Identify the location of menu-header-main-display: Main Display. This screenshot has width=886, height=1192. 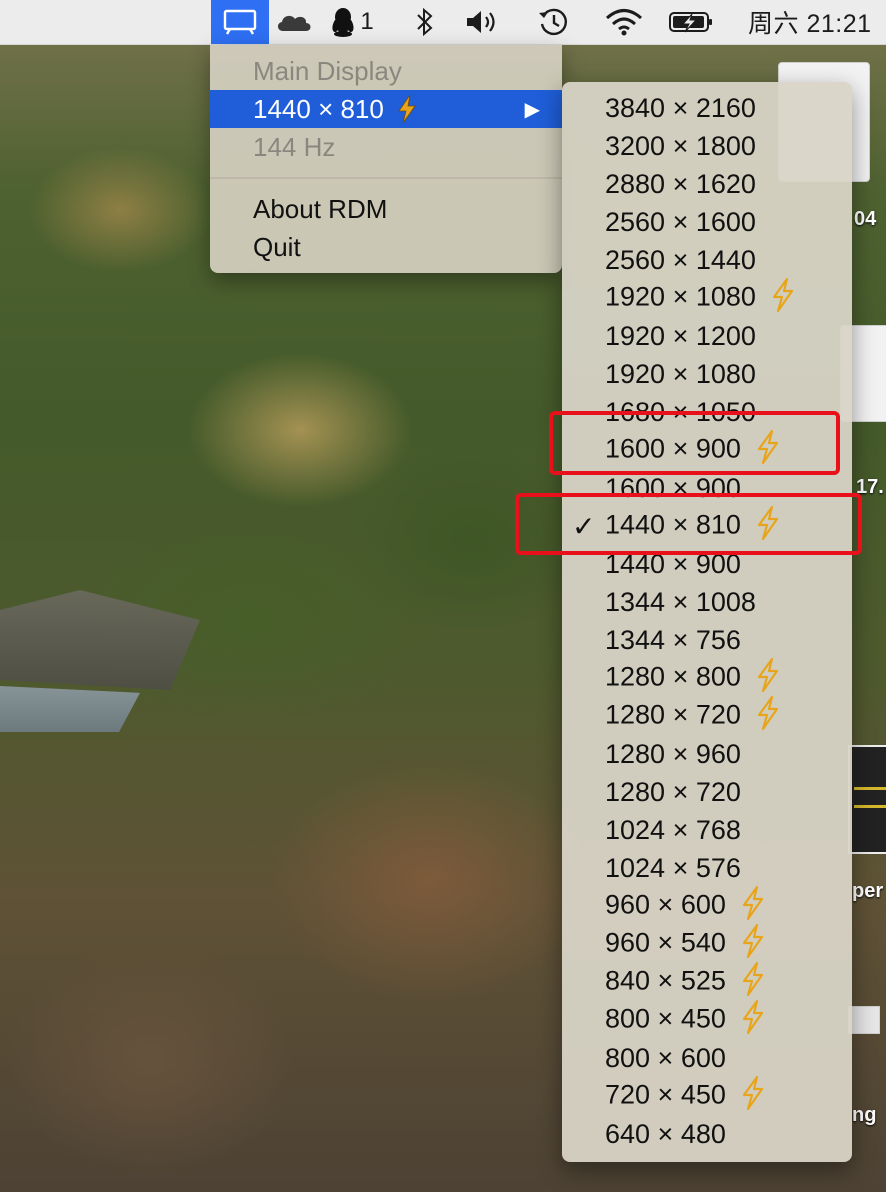
(386, 71).